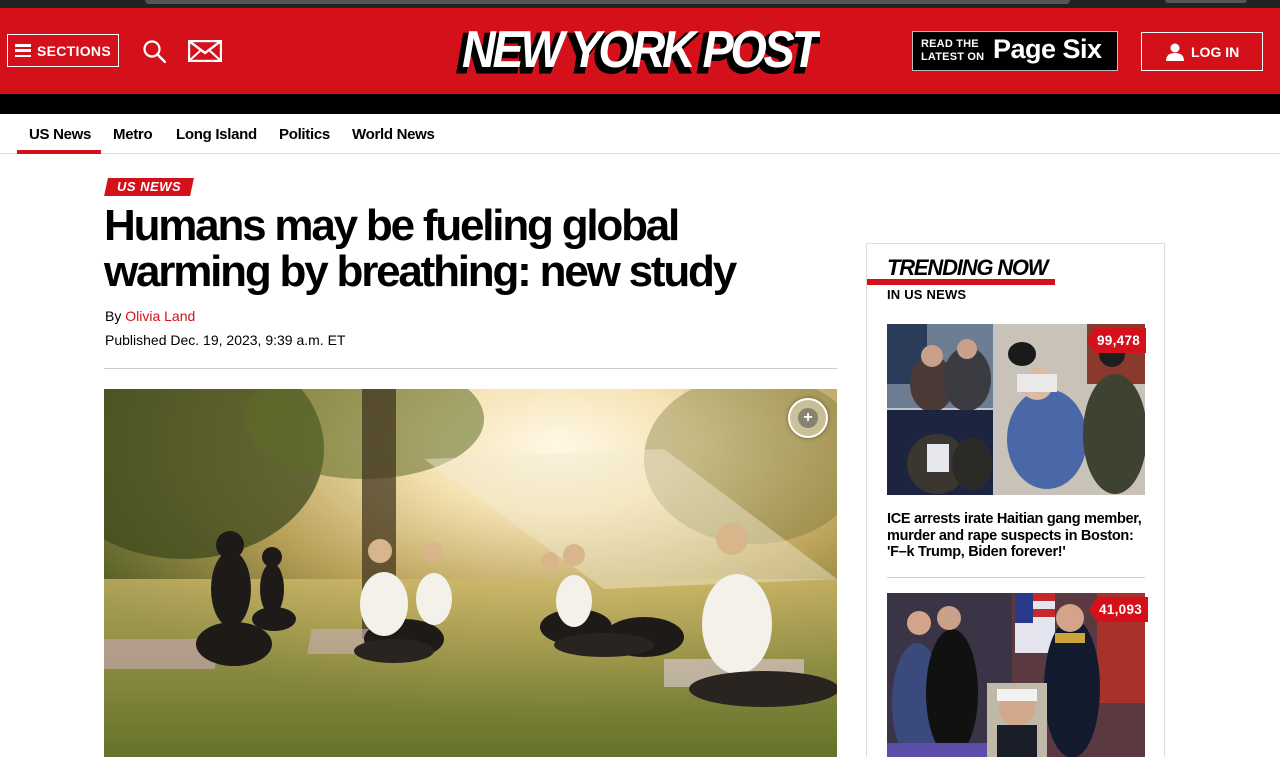 This screenshot has width=1280, height=757. Describe the element at coordinates (154, 51) in the screenshot. I see `search-icon` at that location.